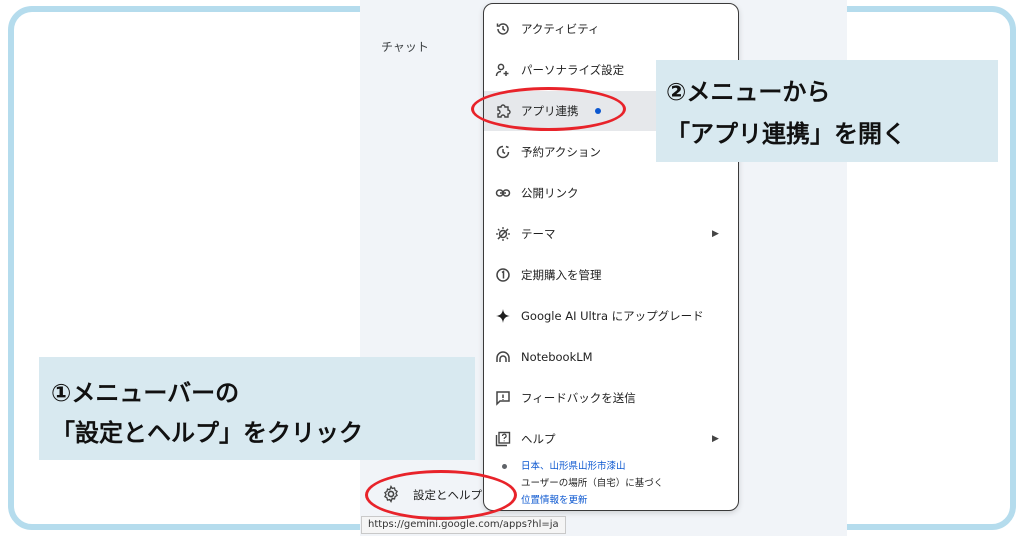  Describe the element at coordinates (503, 29) in the screenshot. I see `history-icon` at that location.